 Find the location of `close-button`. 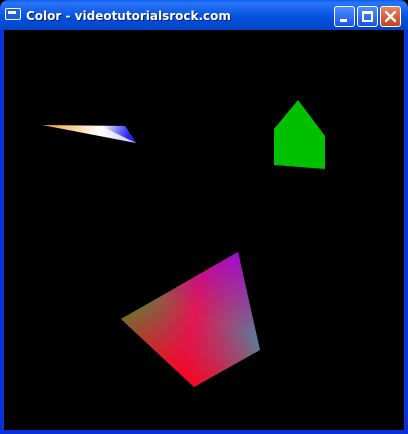

close-button is located at coordinates (390, 16).